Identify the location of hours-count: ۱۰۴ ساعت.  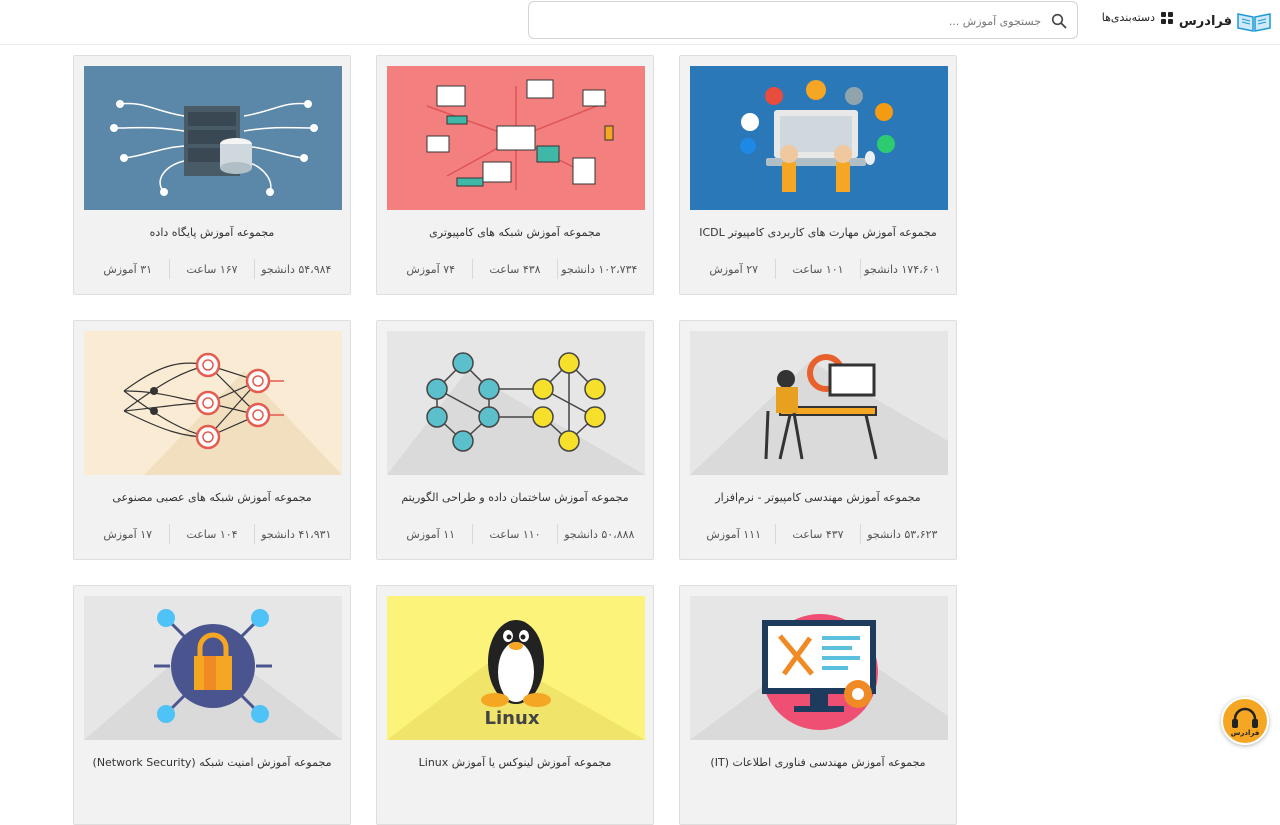
(212, 534).